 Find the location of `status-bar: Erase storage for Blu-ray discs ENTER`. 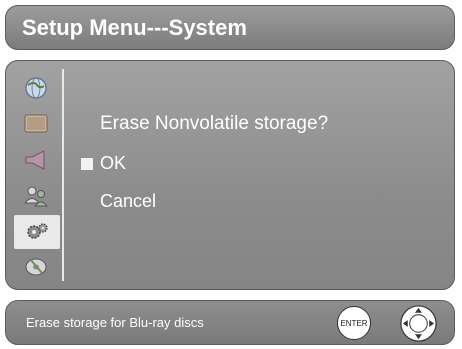

status-bar: Erase storage for Blu-ray discs ENTER is located at coordinates (230, 322).